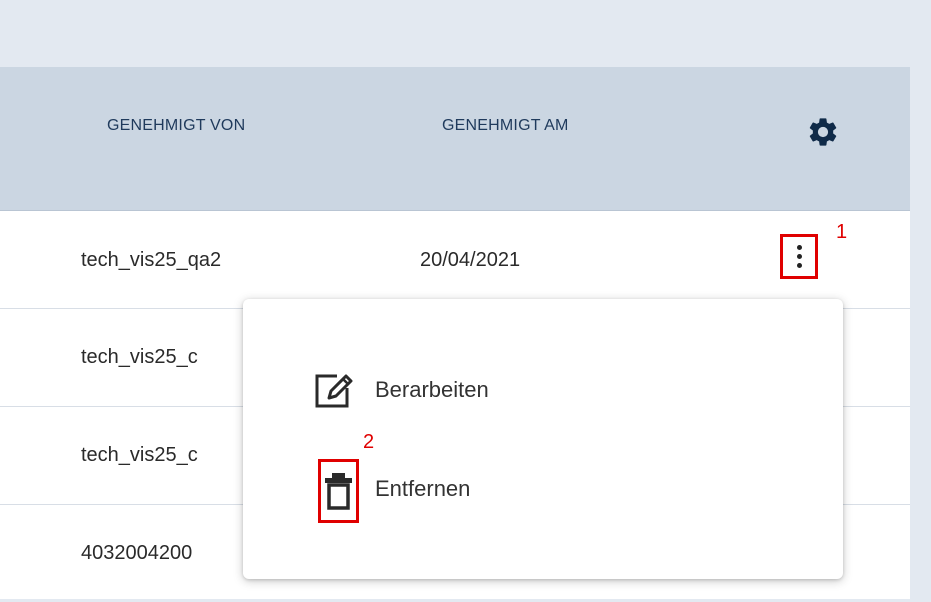 This screenshot has height=602, width=931. What do you see at coordinates (423, 488) in the screenshot?
I see `menu-item-remove-label: Entfernen` at bounding box center [423, 488].